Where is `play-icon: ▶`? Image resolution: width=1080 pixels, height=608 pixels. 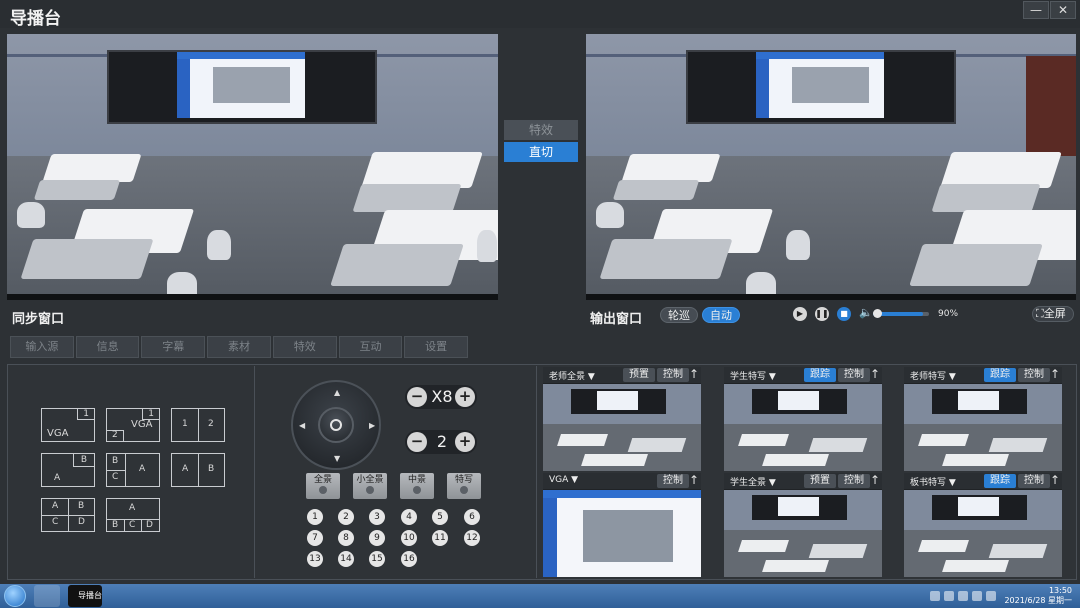
play-icon: ▶ is located at coordinates (800, 314).